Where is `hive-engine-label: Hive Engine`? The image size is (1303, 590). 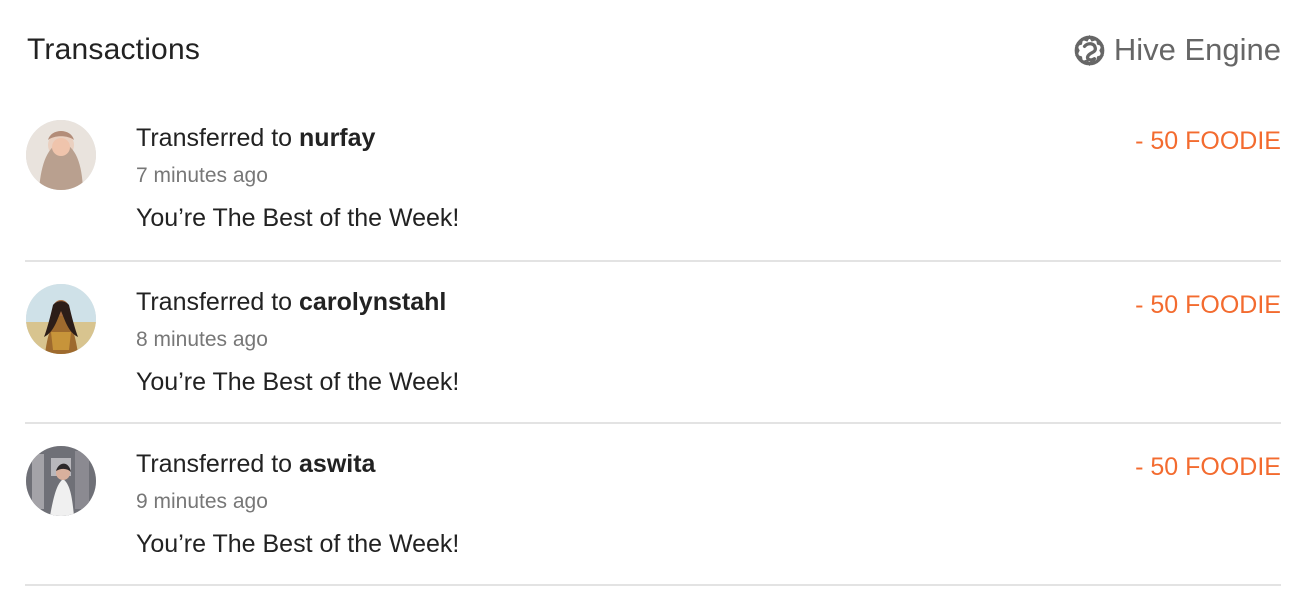 hive-engine-label: Hive Engine is located at coordinates (1197, 49).